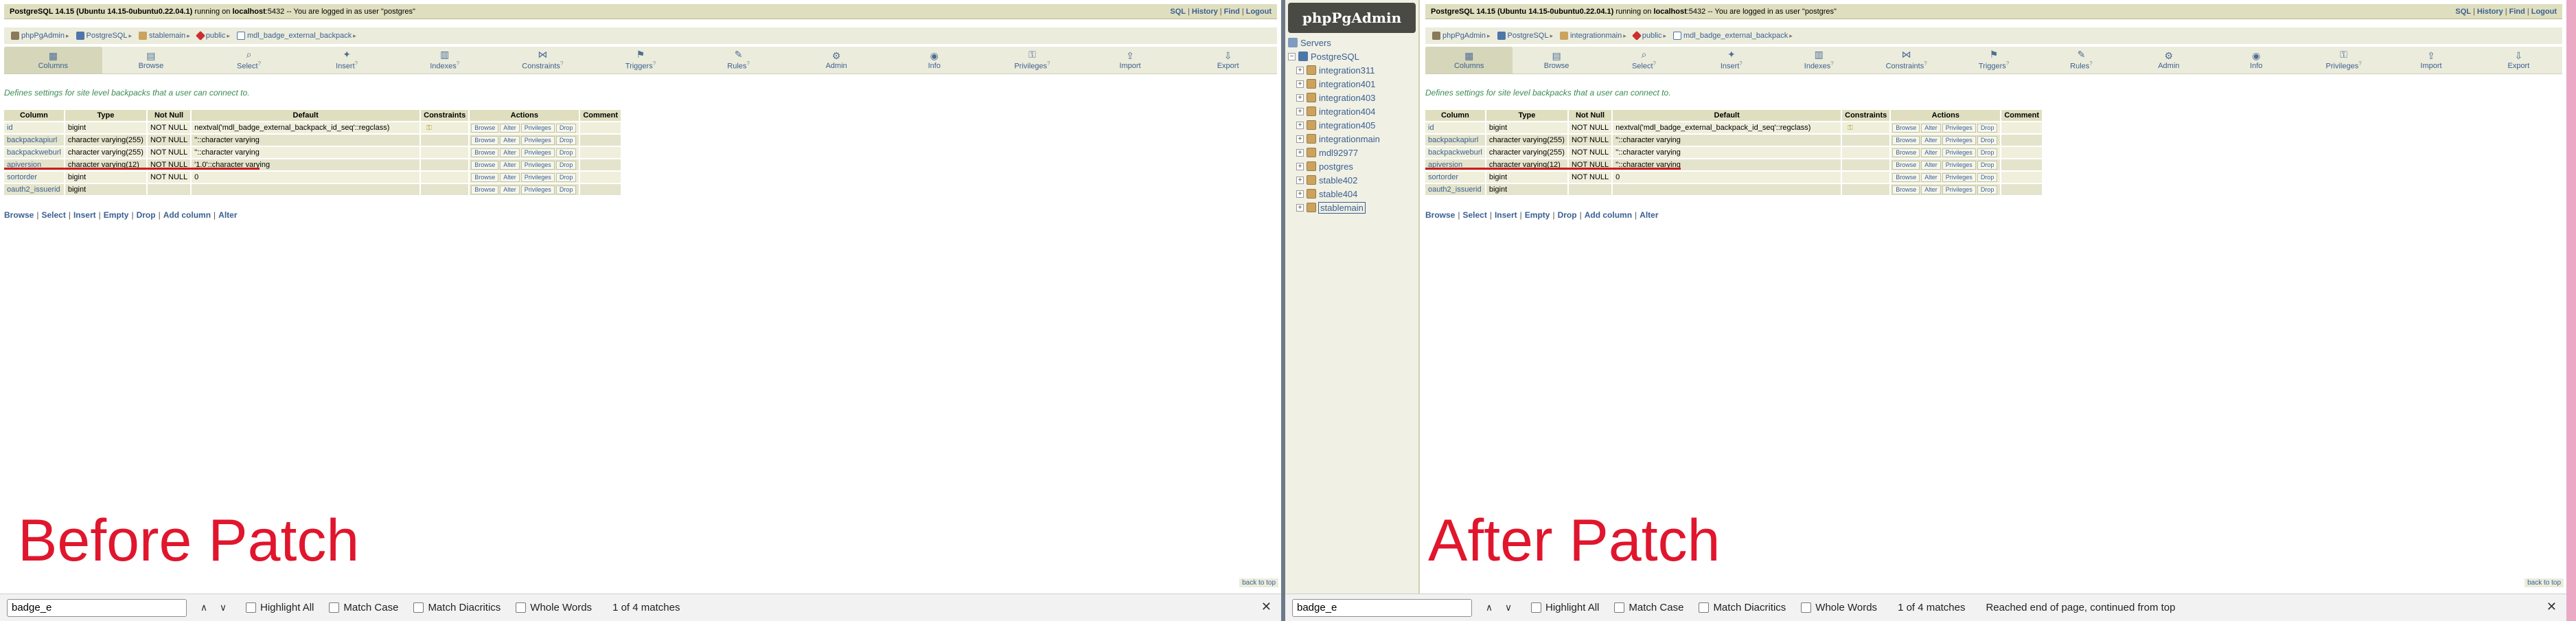  What do you see at coordinates (1351, 97) in the screenshot?
I see `tree-item-database: + integration403` at bounding box center [1351, 97].